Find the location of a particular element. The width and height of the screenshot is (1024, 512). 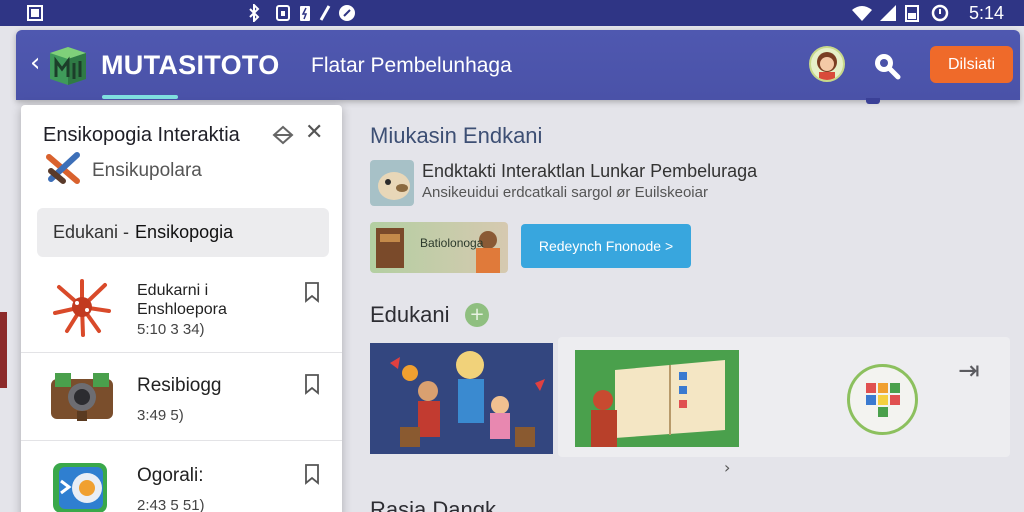

panel-subtitle: Ensikupolara is located at coordinates (147, 170).